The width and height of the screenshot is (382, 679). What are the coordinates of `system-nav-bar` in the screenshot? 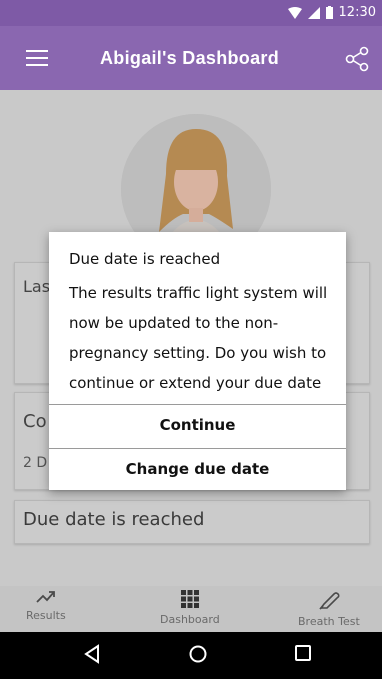 It's located at (191, 655).